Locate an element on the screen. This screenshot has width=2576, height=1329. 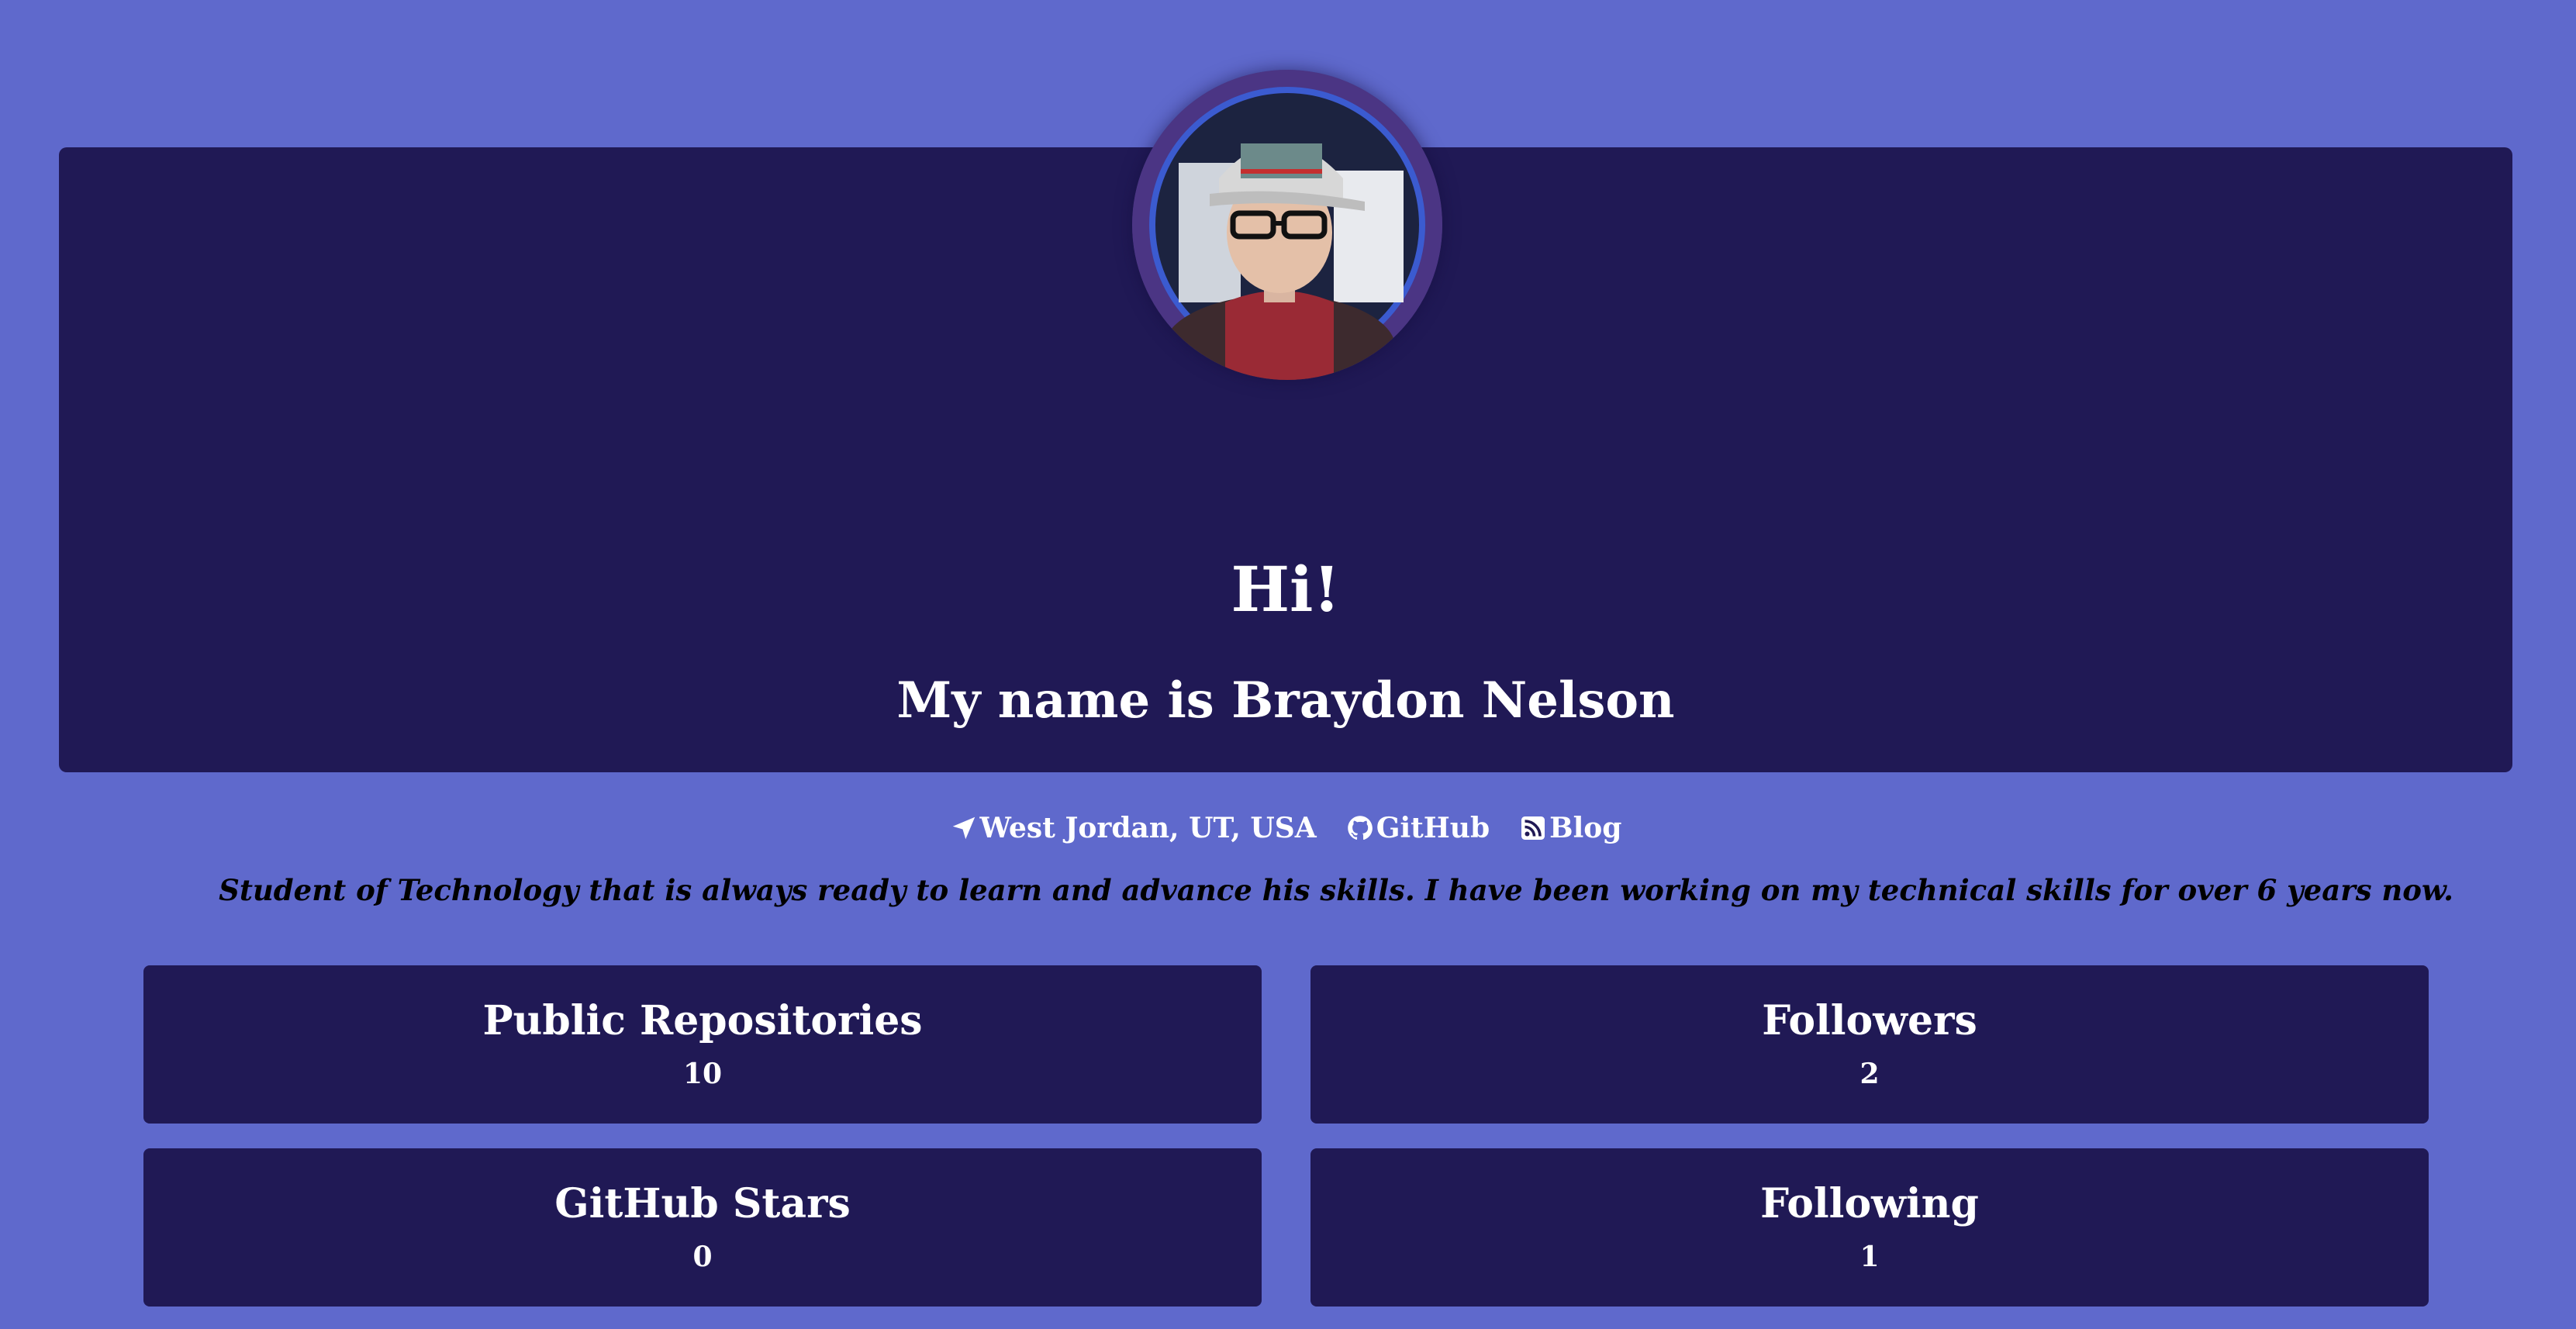
github-stars-value: 0 is located at coordinates (702, 1257).